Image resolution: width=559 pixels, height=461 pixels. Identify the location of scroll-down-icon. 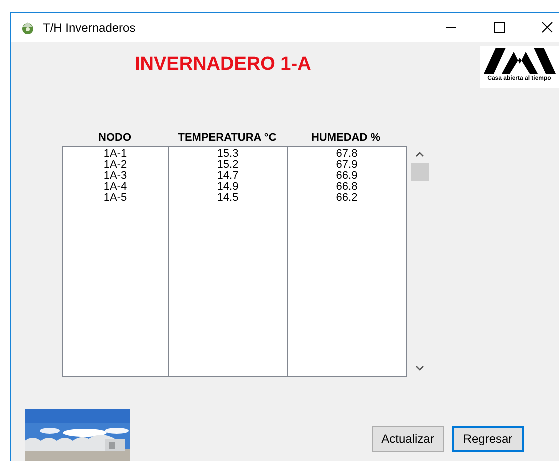
(420, 368).